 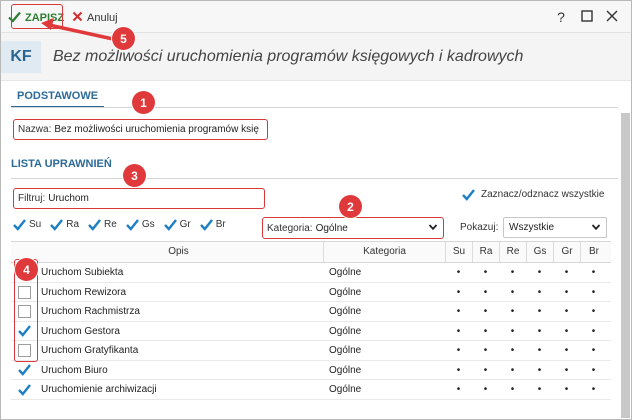 I want to click on annotation-badge-5: 5, so click(x=123, y=38).